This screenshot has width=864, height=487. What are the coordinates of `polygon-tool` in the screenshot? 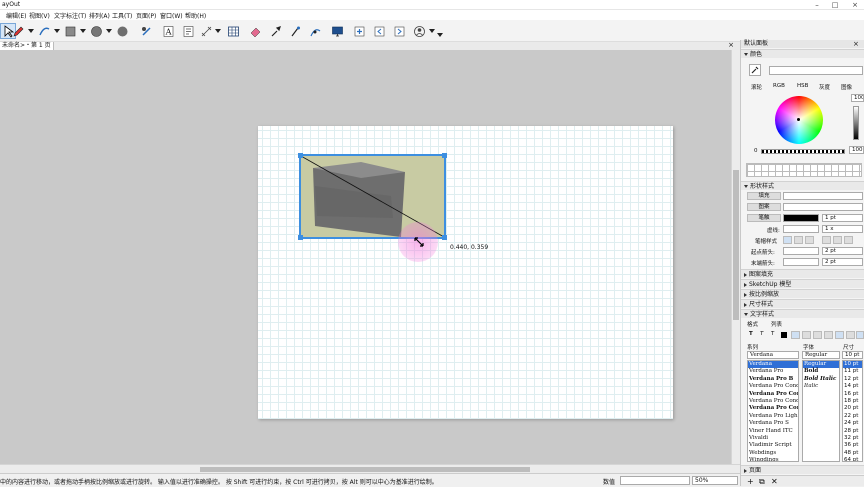 It's located at (122, 31).